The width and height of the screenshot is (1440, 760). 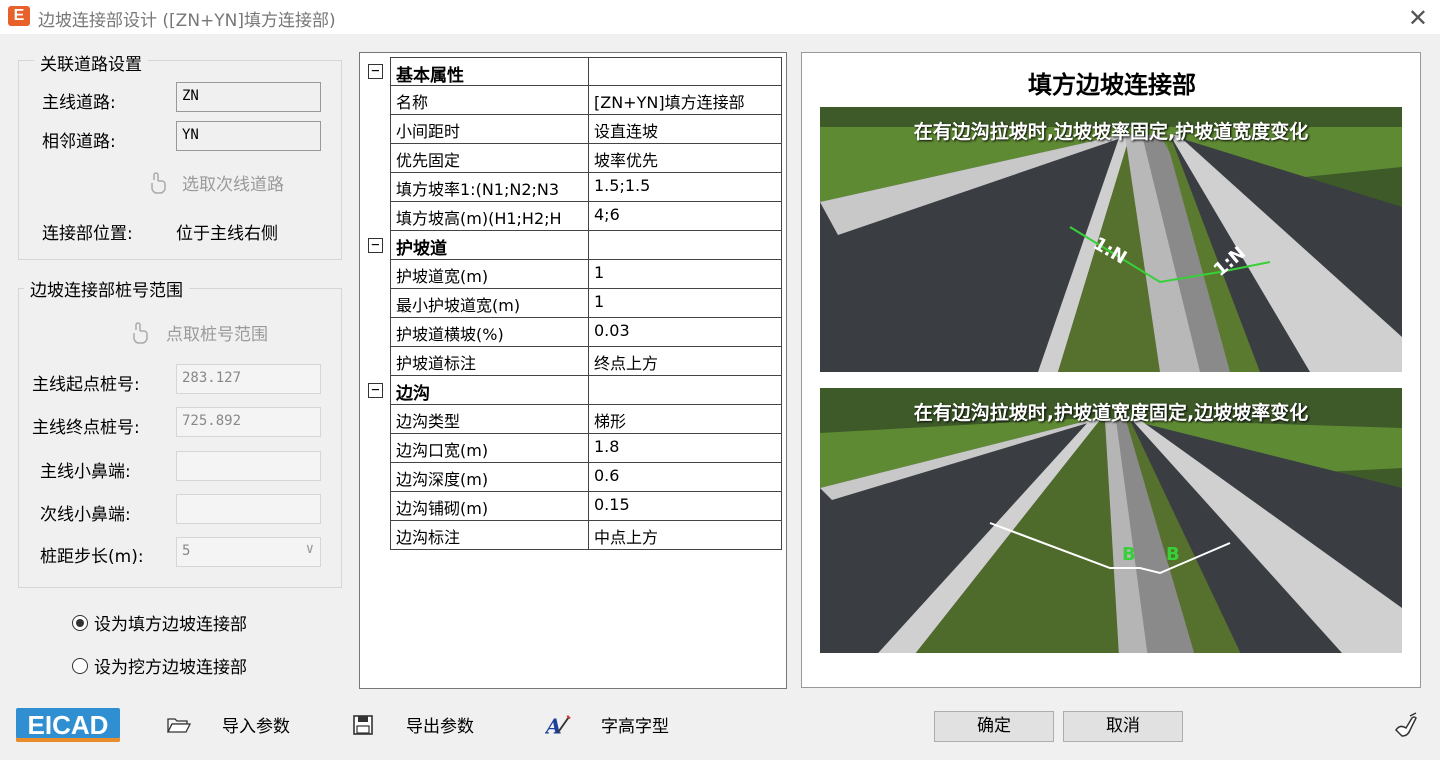 What do you see at coordinates (1123, 726) in the screenshot?
I see `cancel-button: 取消` at bounding box center [1123, 726].